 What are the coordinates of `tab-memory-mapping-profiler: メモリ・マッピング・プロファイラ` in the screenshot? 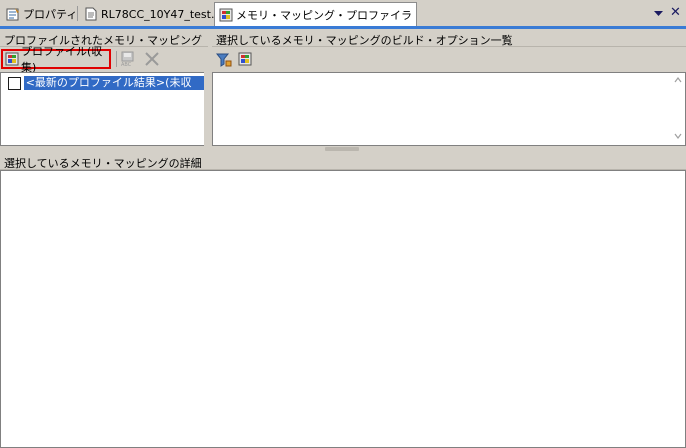 It's located at (315, 14).